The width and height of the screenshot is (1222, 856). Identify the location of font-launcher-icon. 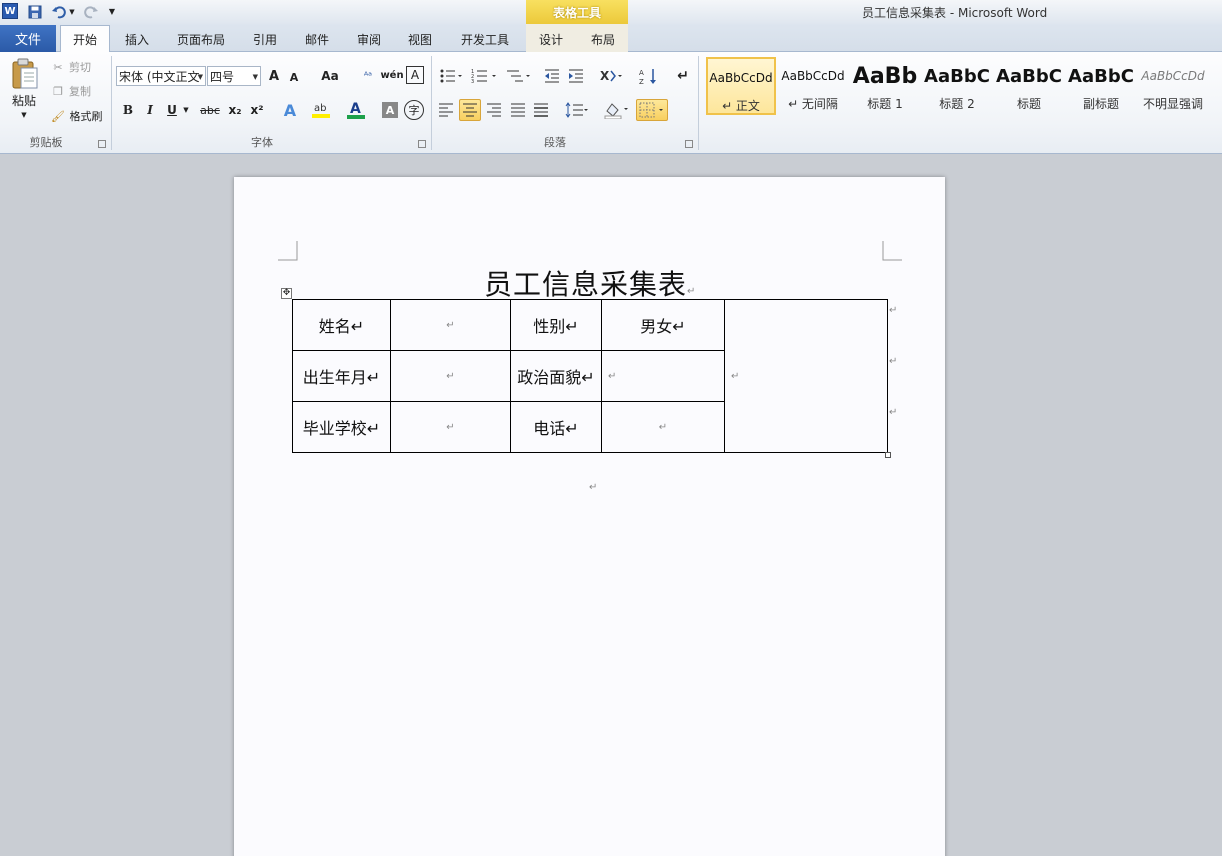
(422, 144).